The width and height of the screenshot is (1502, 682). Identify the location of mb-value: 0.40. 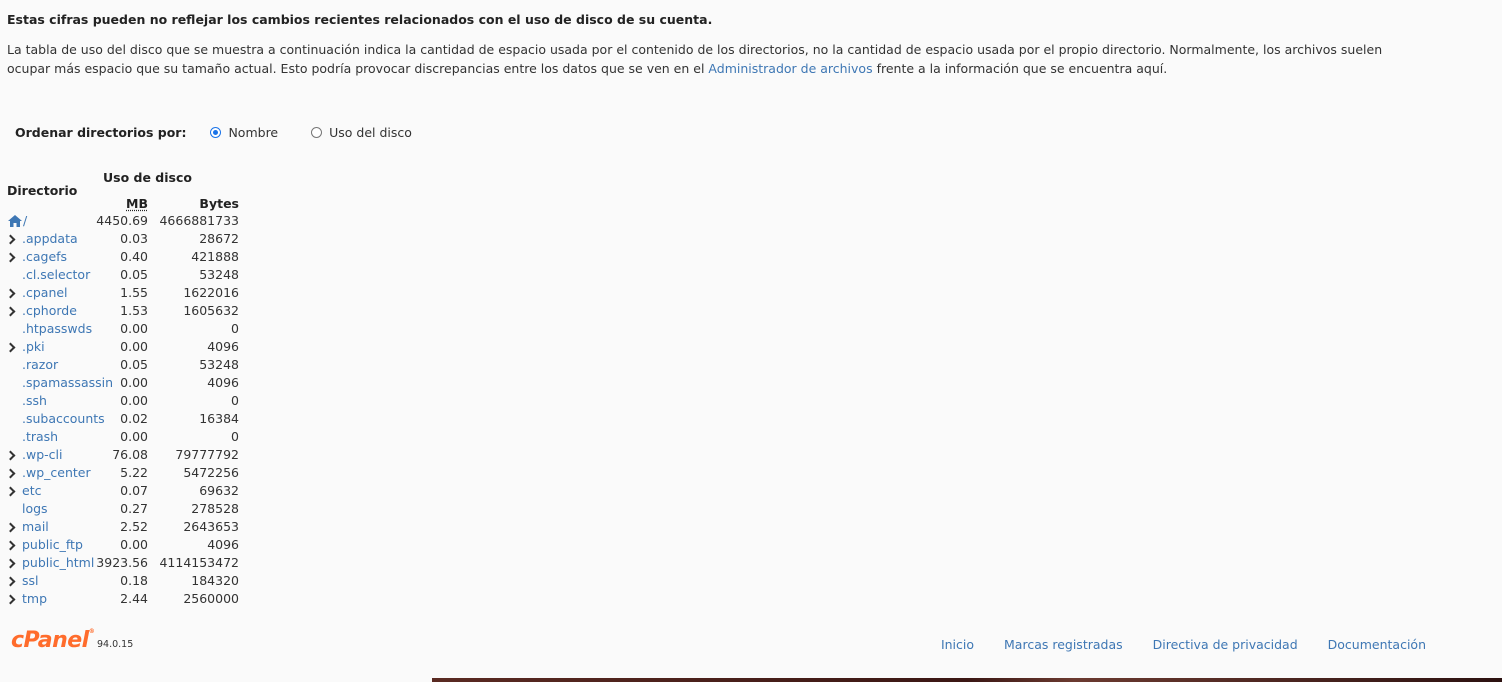
(134, 256).